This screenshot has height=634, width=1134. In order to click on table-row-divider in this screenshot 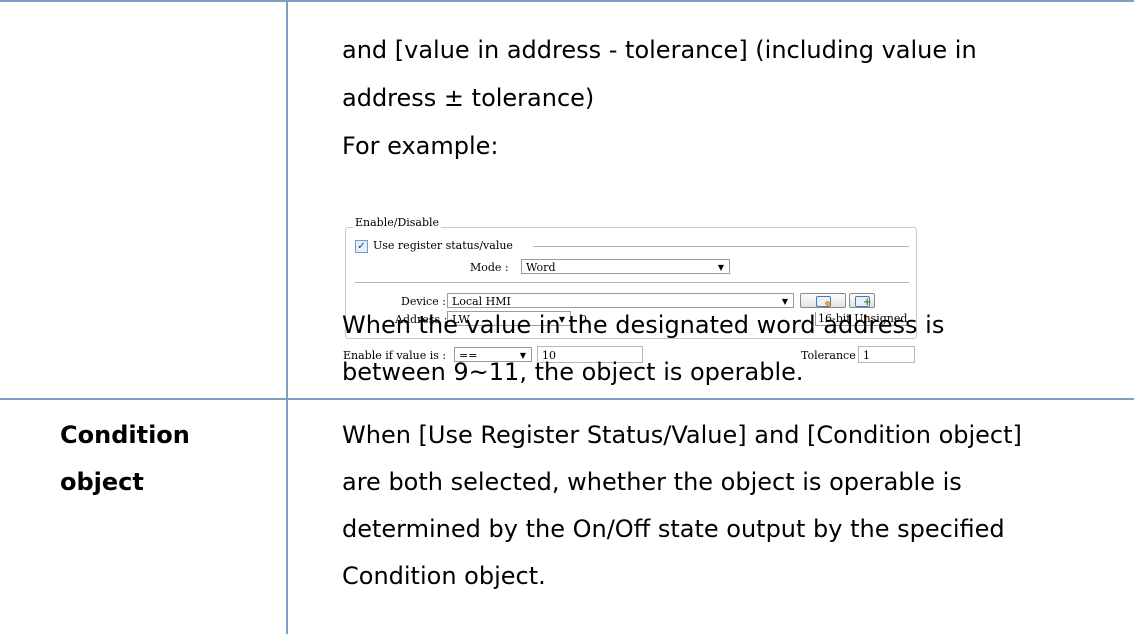, I will do `click(567, 399)`.